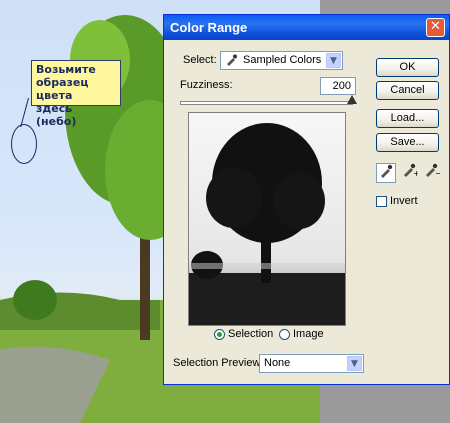 This screenshot has width=450, height=423. I want to click on title-bar: Color Range ✕, so click(306, 27).